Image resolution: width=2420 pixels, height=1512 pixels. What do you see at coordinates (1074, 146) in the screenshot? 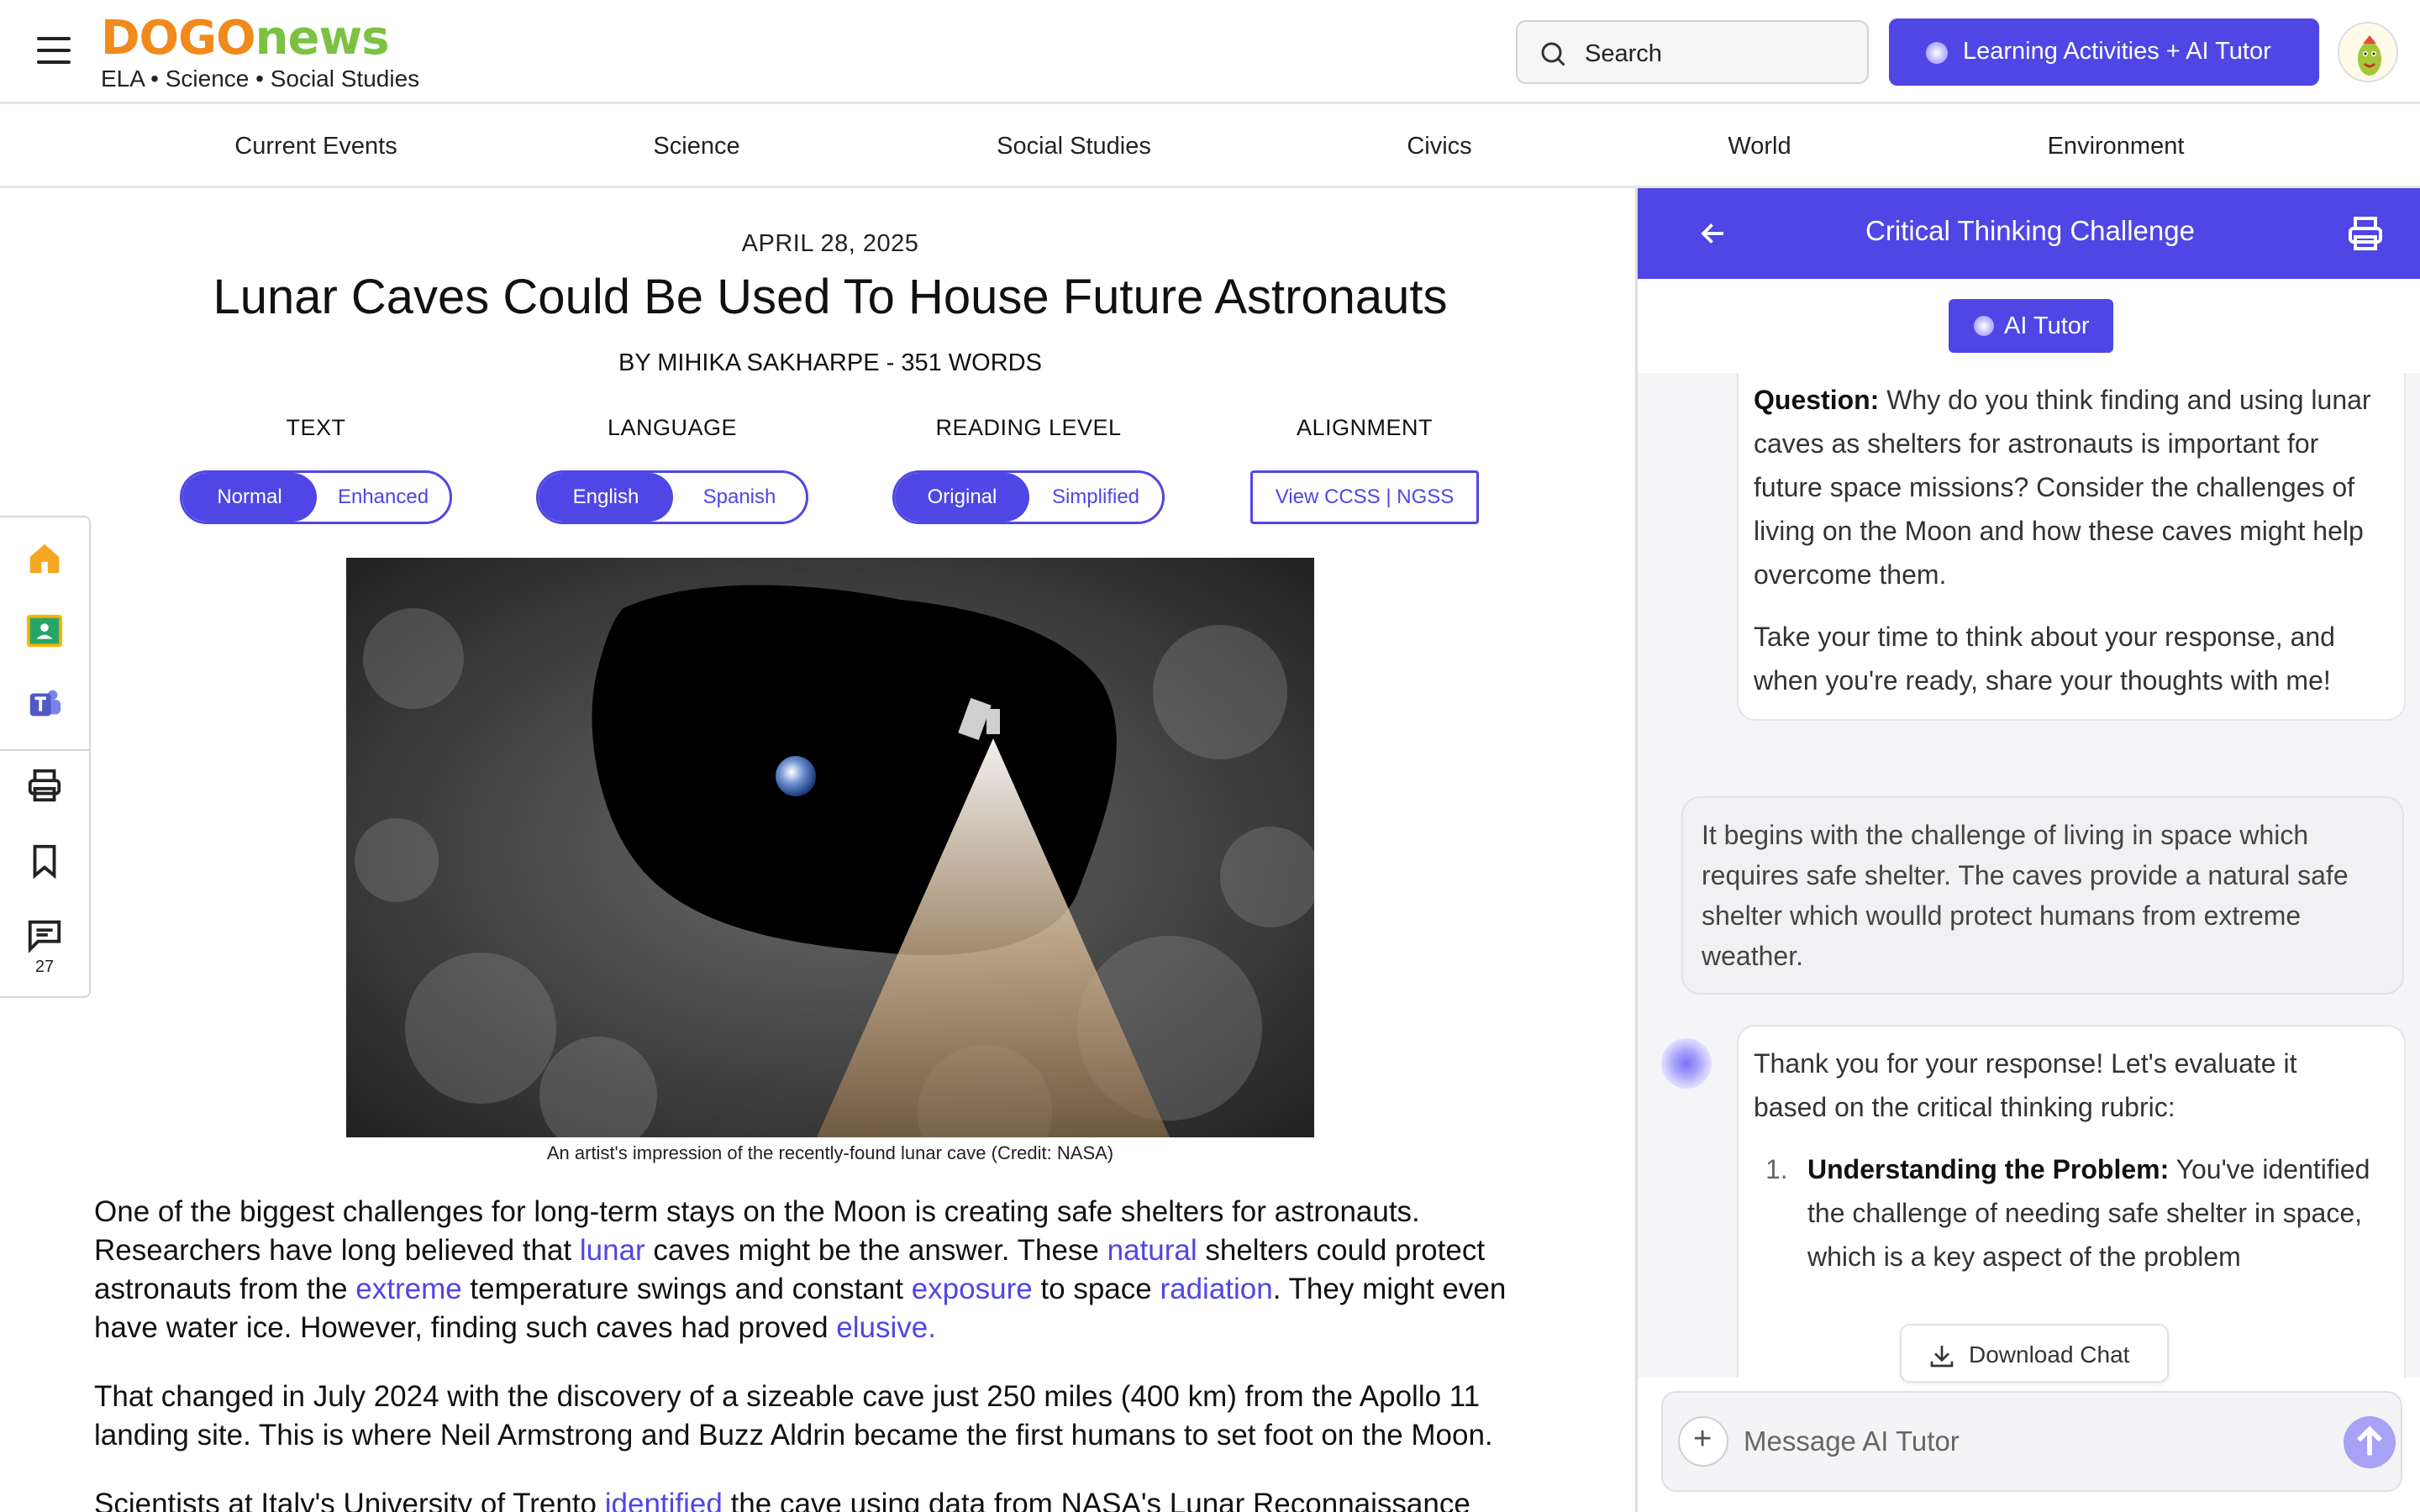
I see `nav-social-studies: Social Studies` at bounding box center [1074, 146].